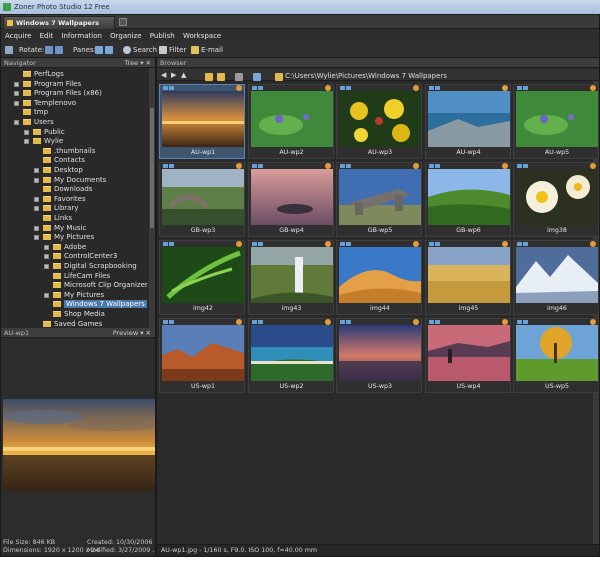  Describe the element at coordinates (152, 168) in the screenshot. I see `tree-scrollbar-thumb` at that location.